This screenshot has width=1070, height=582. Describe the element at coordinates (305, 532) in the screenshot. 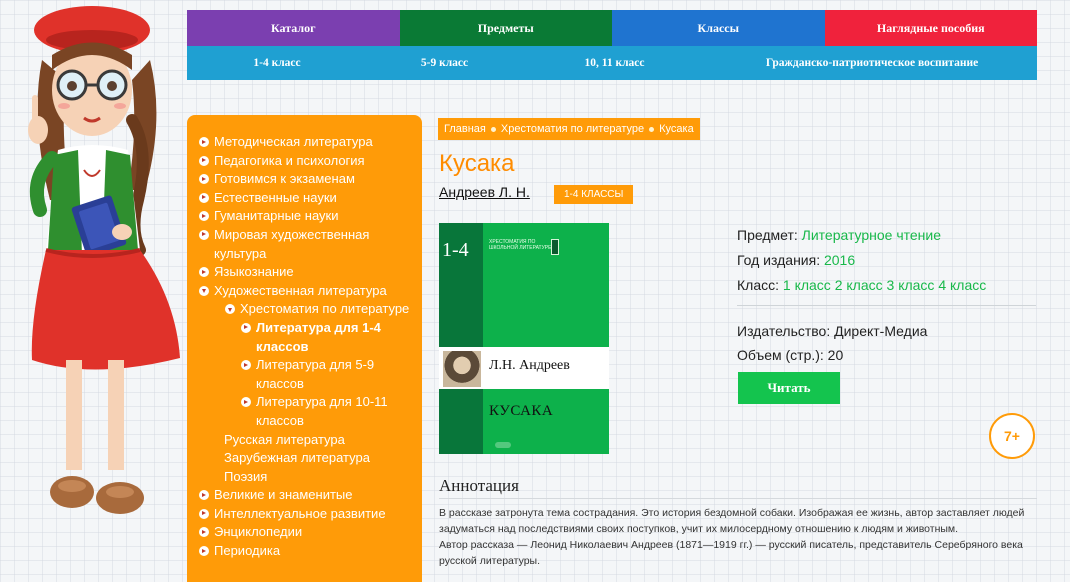

I see `sidebar-item-encyclopedias: Энциклопедии` at that location.